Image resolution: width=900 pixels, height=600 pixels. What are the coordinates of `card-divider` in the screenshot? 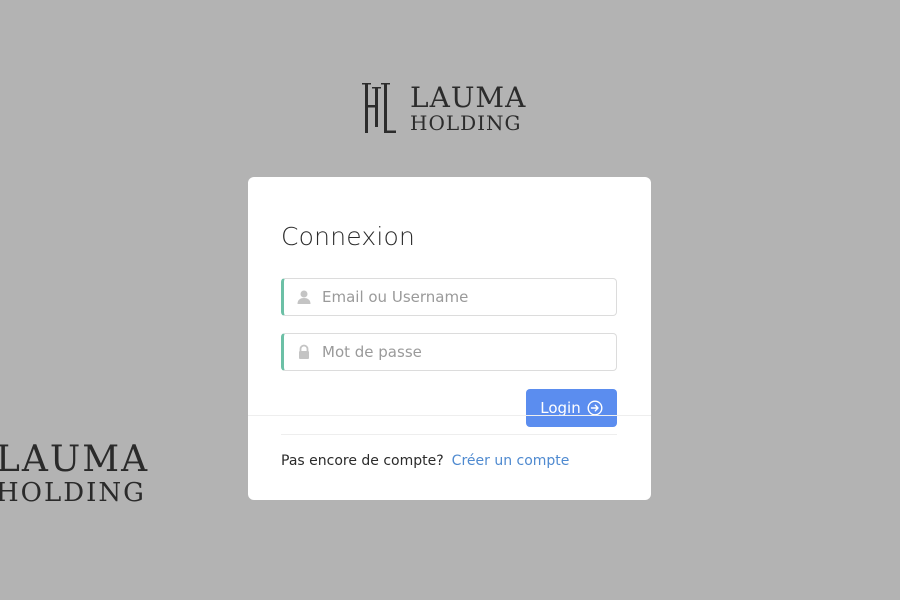 It's located at (449, 415).